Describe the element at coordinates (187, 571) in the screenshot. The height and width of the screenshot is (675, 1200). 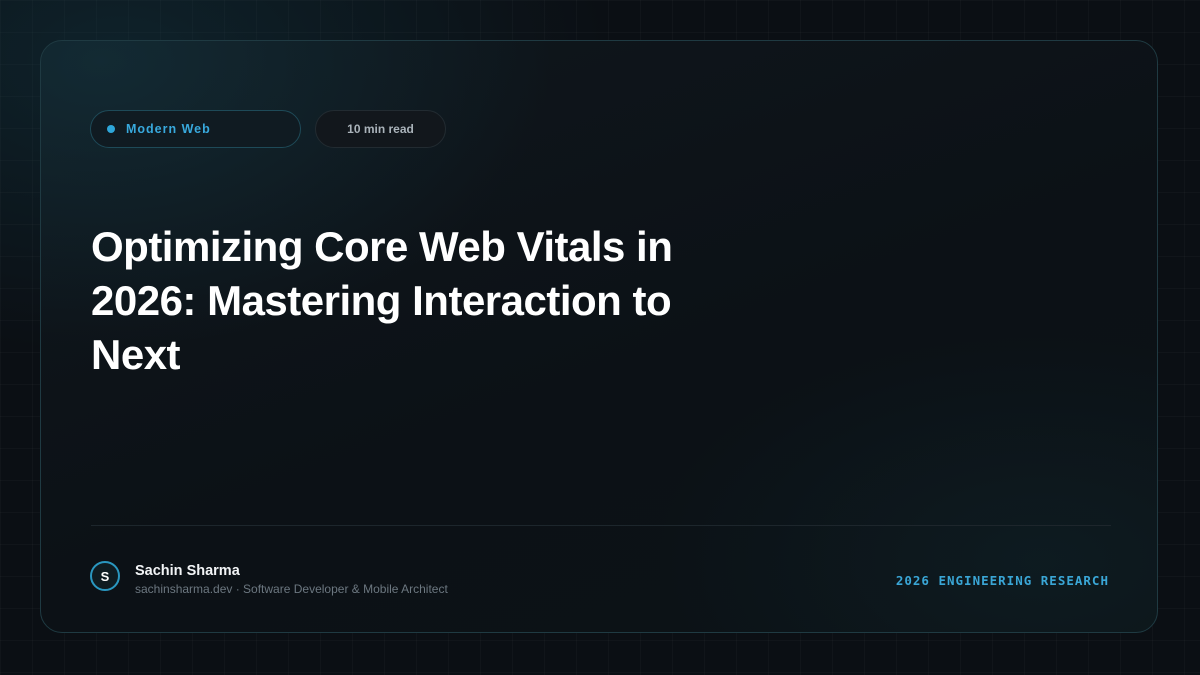
I see `author-name: Sachin Sharma` at that location.